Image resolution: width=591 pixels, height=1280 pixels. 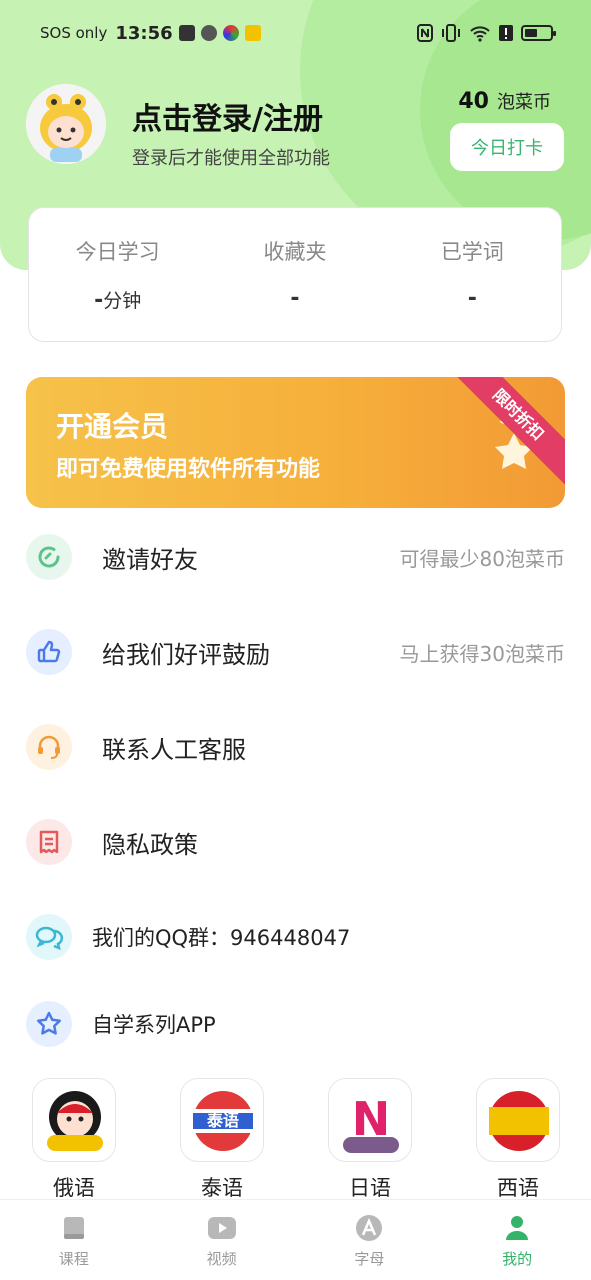 I want to click on stat-today-study: 今日学习 -分钟, so click(x=117, y=274).